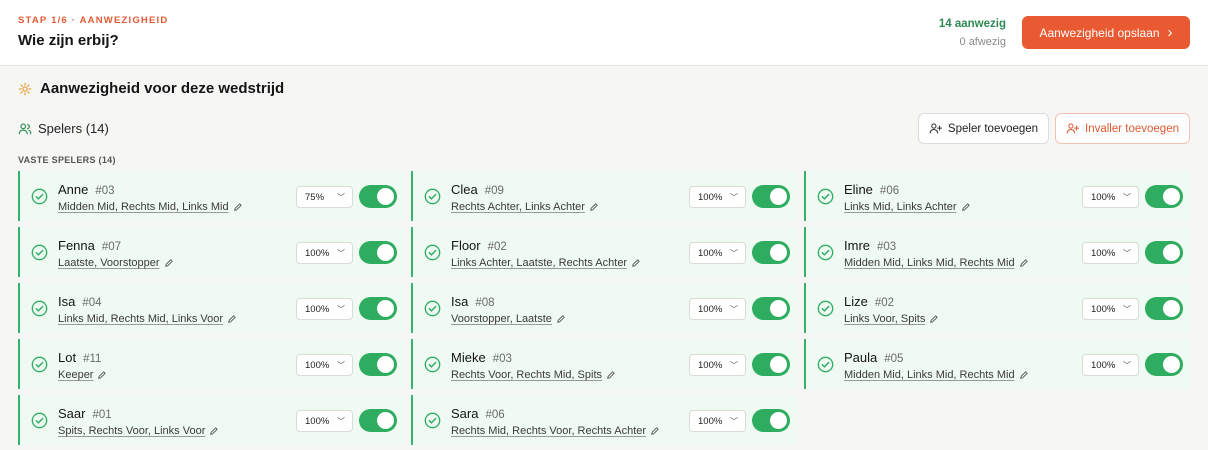  I want to click on player-positions-link: Midden Mid, Rechts Mid, Links Mid, so click(150, 207).